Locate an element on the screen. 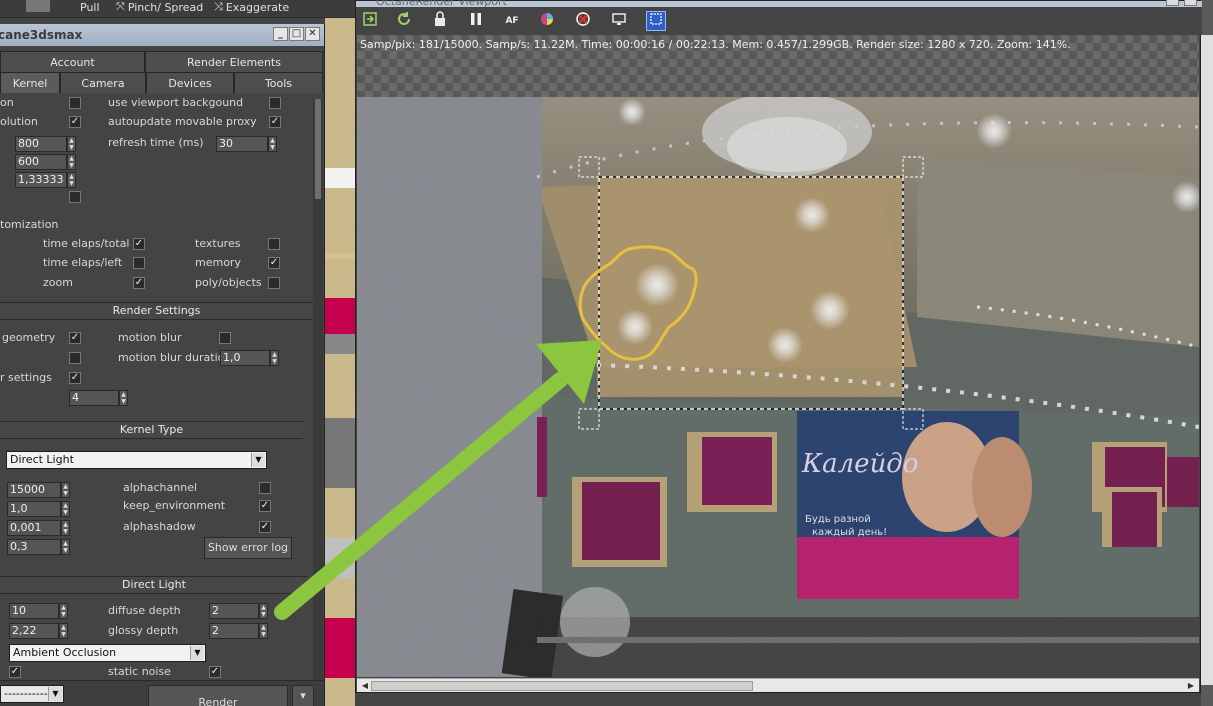  tab-kernel-label: Kernel is located at coordinates (30, 83).